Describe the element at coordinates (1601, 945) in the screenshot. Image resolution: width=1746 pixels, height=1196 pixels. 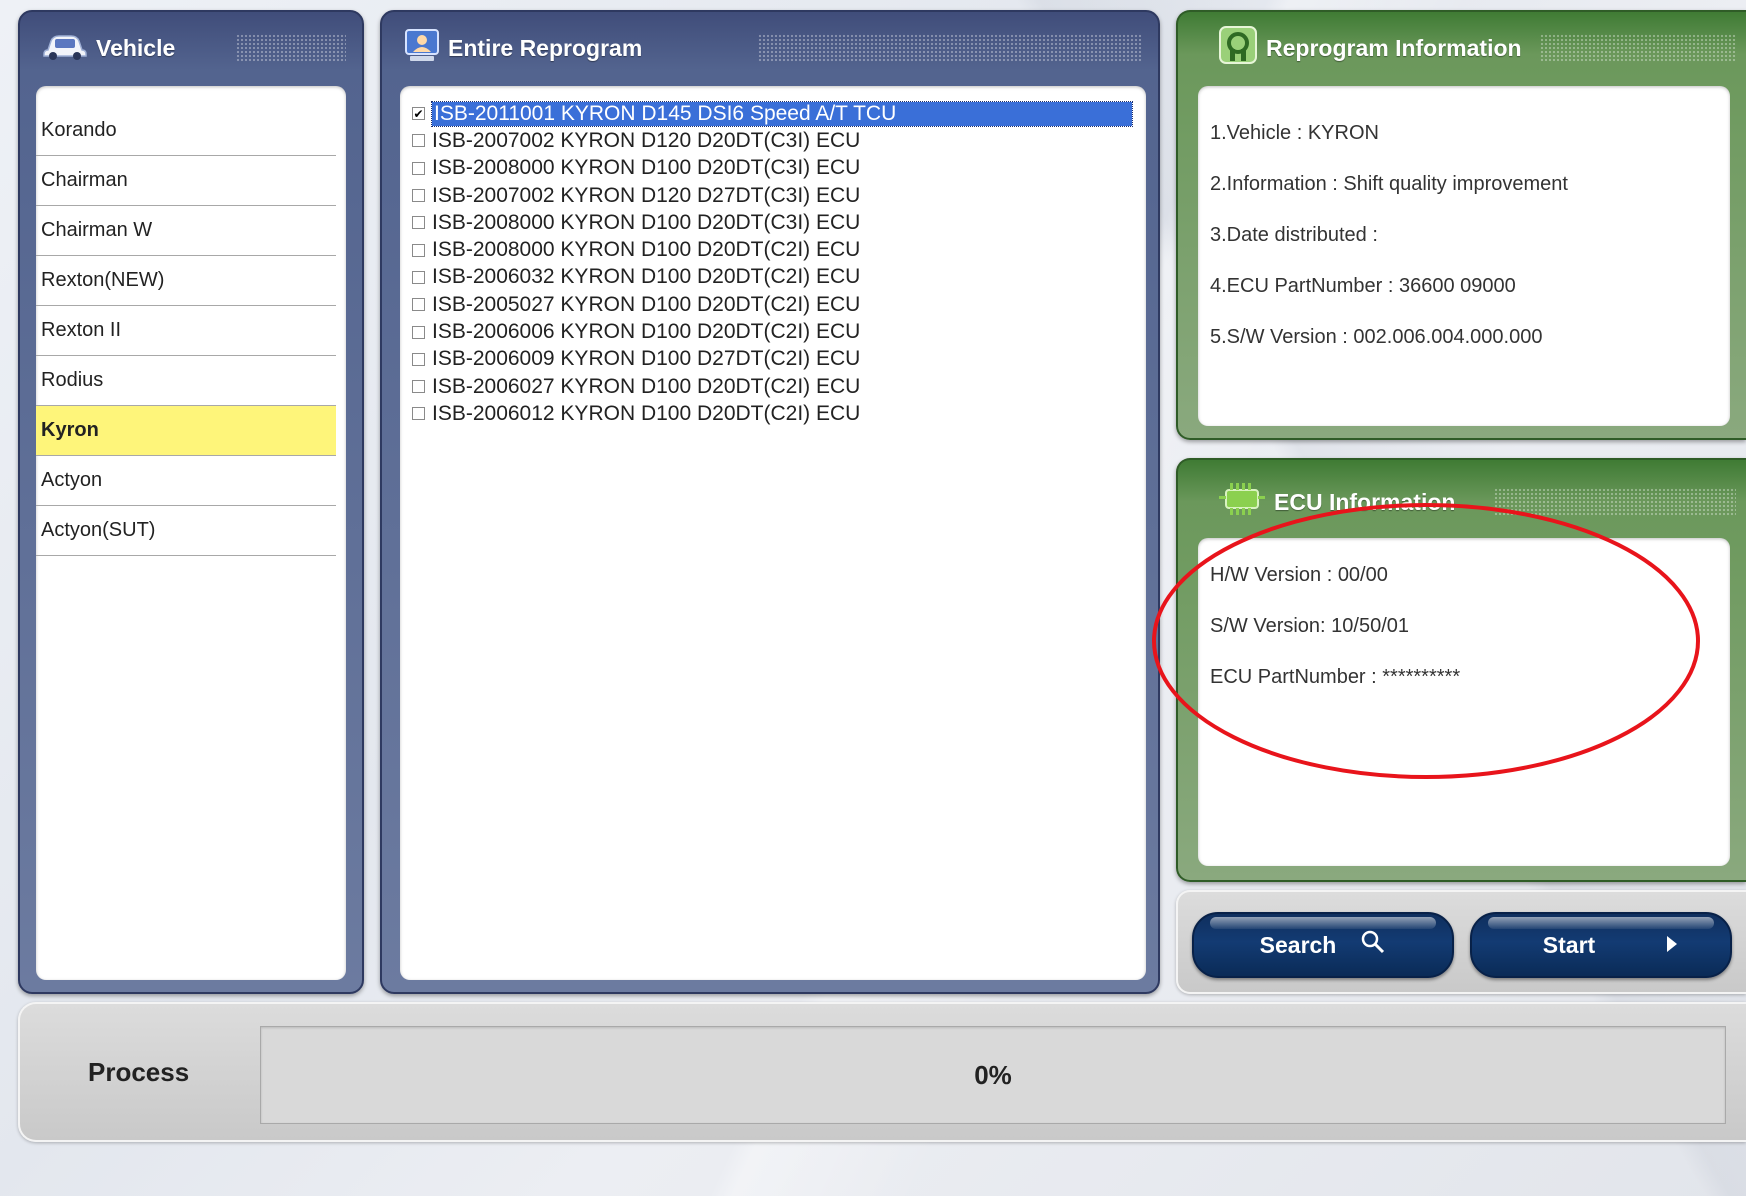
I see `start-button: Start` at that location.